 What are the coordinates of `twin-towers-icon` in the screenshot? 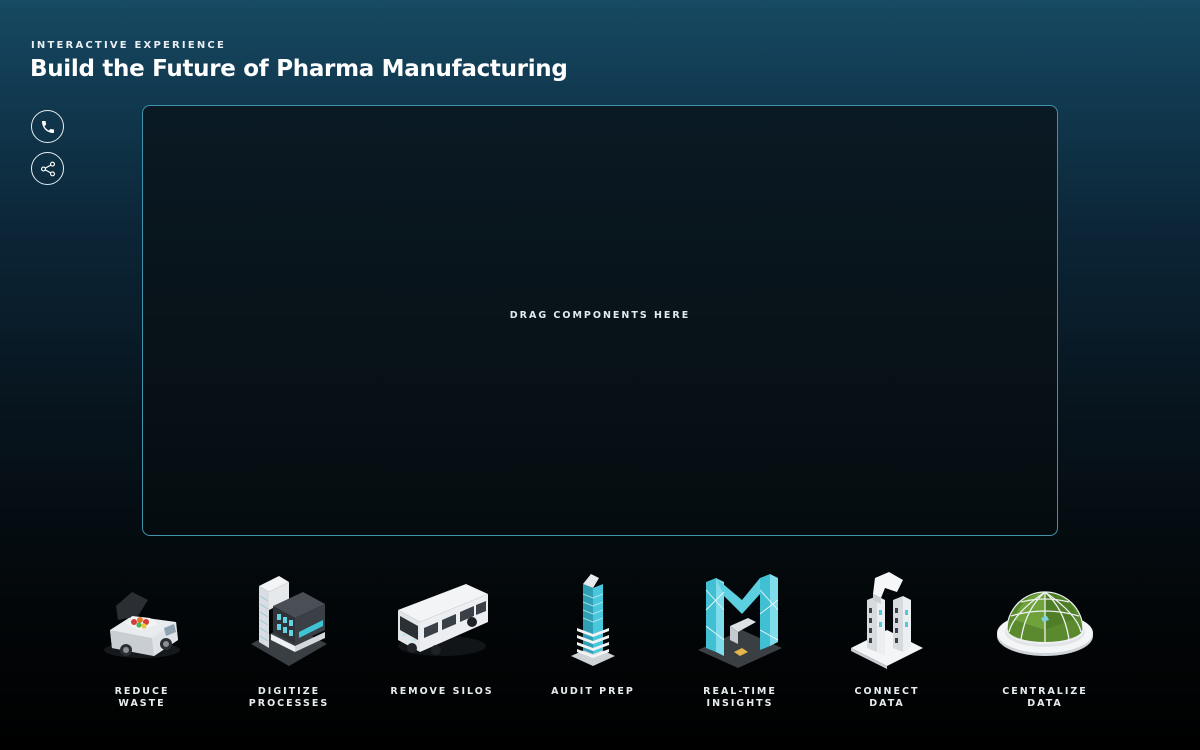 It's located at (887, 620).